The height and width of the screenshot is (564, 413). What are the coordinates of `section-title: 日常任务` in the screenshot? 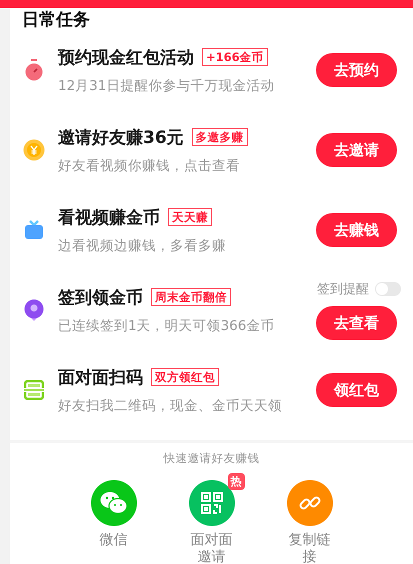 It's located at (56, 20).